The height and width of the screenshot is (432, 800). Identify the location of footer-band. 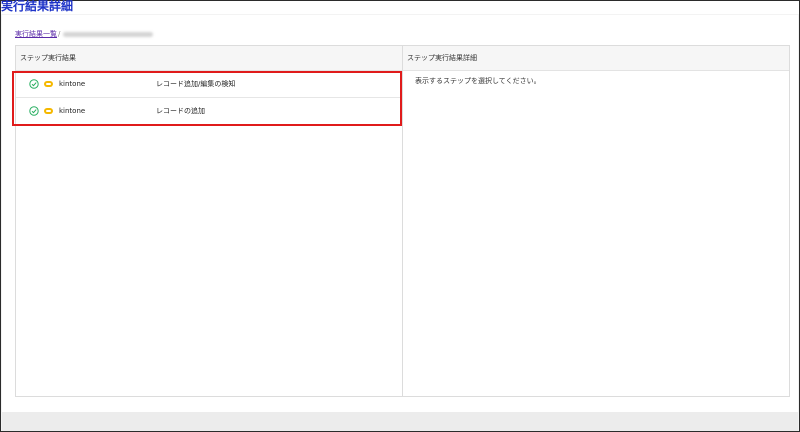
(400, 421).